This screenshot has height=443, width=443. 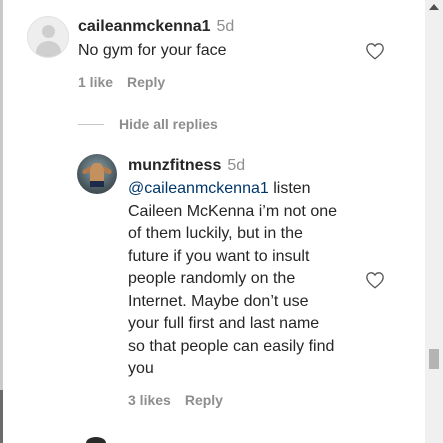 What do you see at coordinates (146, 82) in the screenshot?
I see `comment-reply-button: Reply` at bounding box center [146, 82].